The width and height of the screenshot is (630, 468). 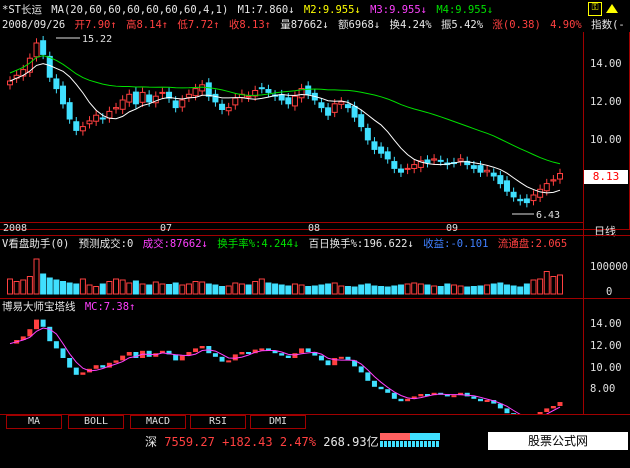 What do you see at coordinates (606, 140) in the screenshot?
I see `price-label-10: 10.00` at bounding box center [606, 140].